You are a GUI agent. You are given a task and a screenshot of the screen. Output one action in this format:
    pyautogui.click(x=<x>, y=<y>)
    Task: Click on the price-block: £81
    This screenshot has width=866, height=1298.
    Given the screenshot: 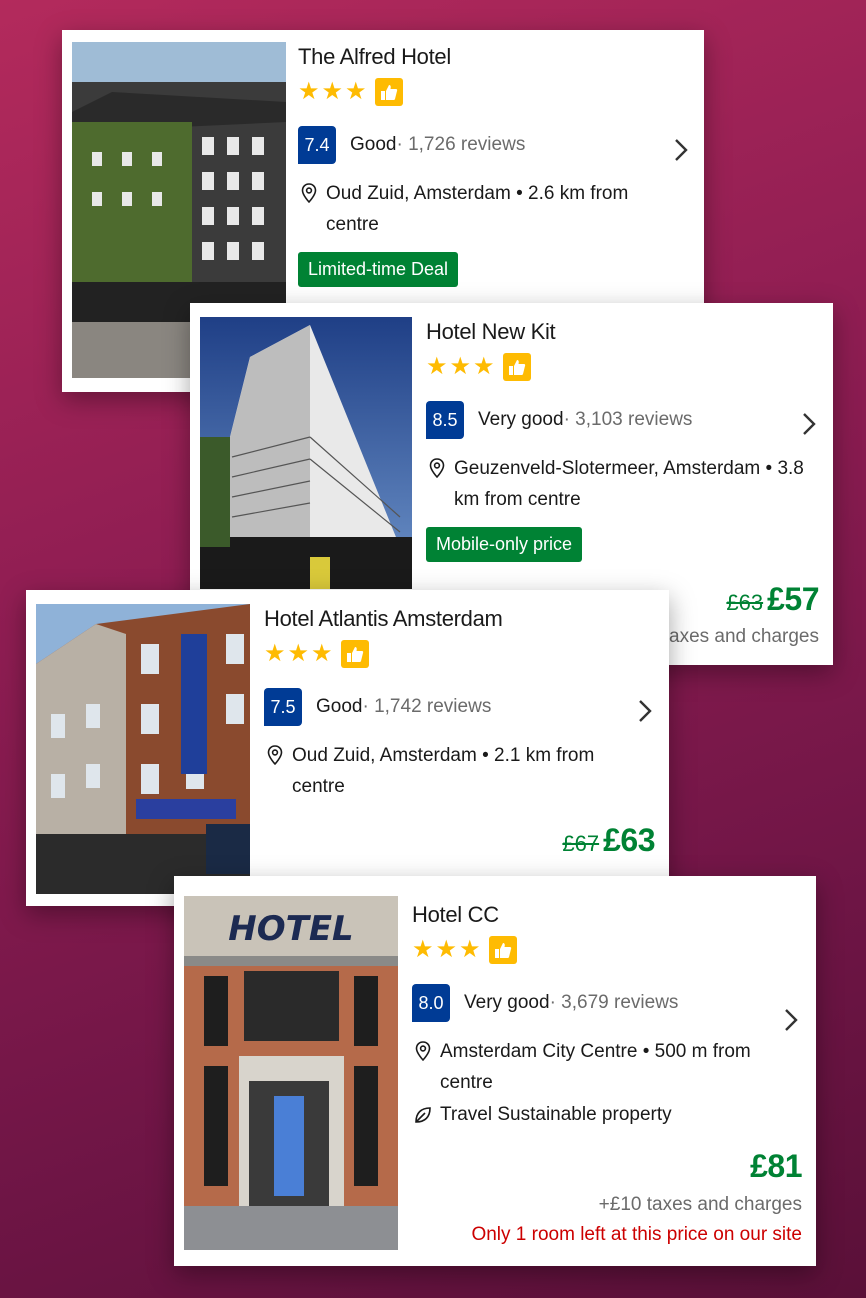 What is the action you would take?
    pyautogui.click(x=776, y=1166)
    